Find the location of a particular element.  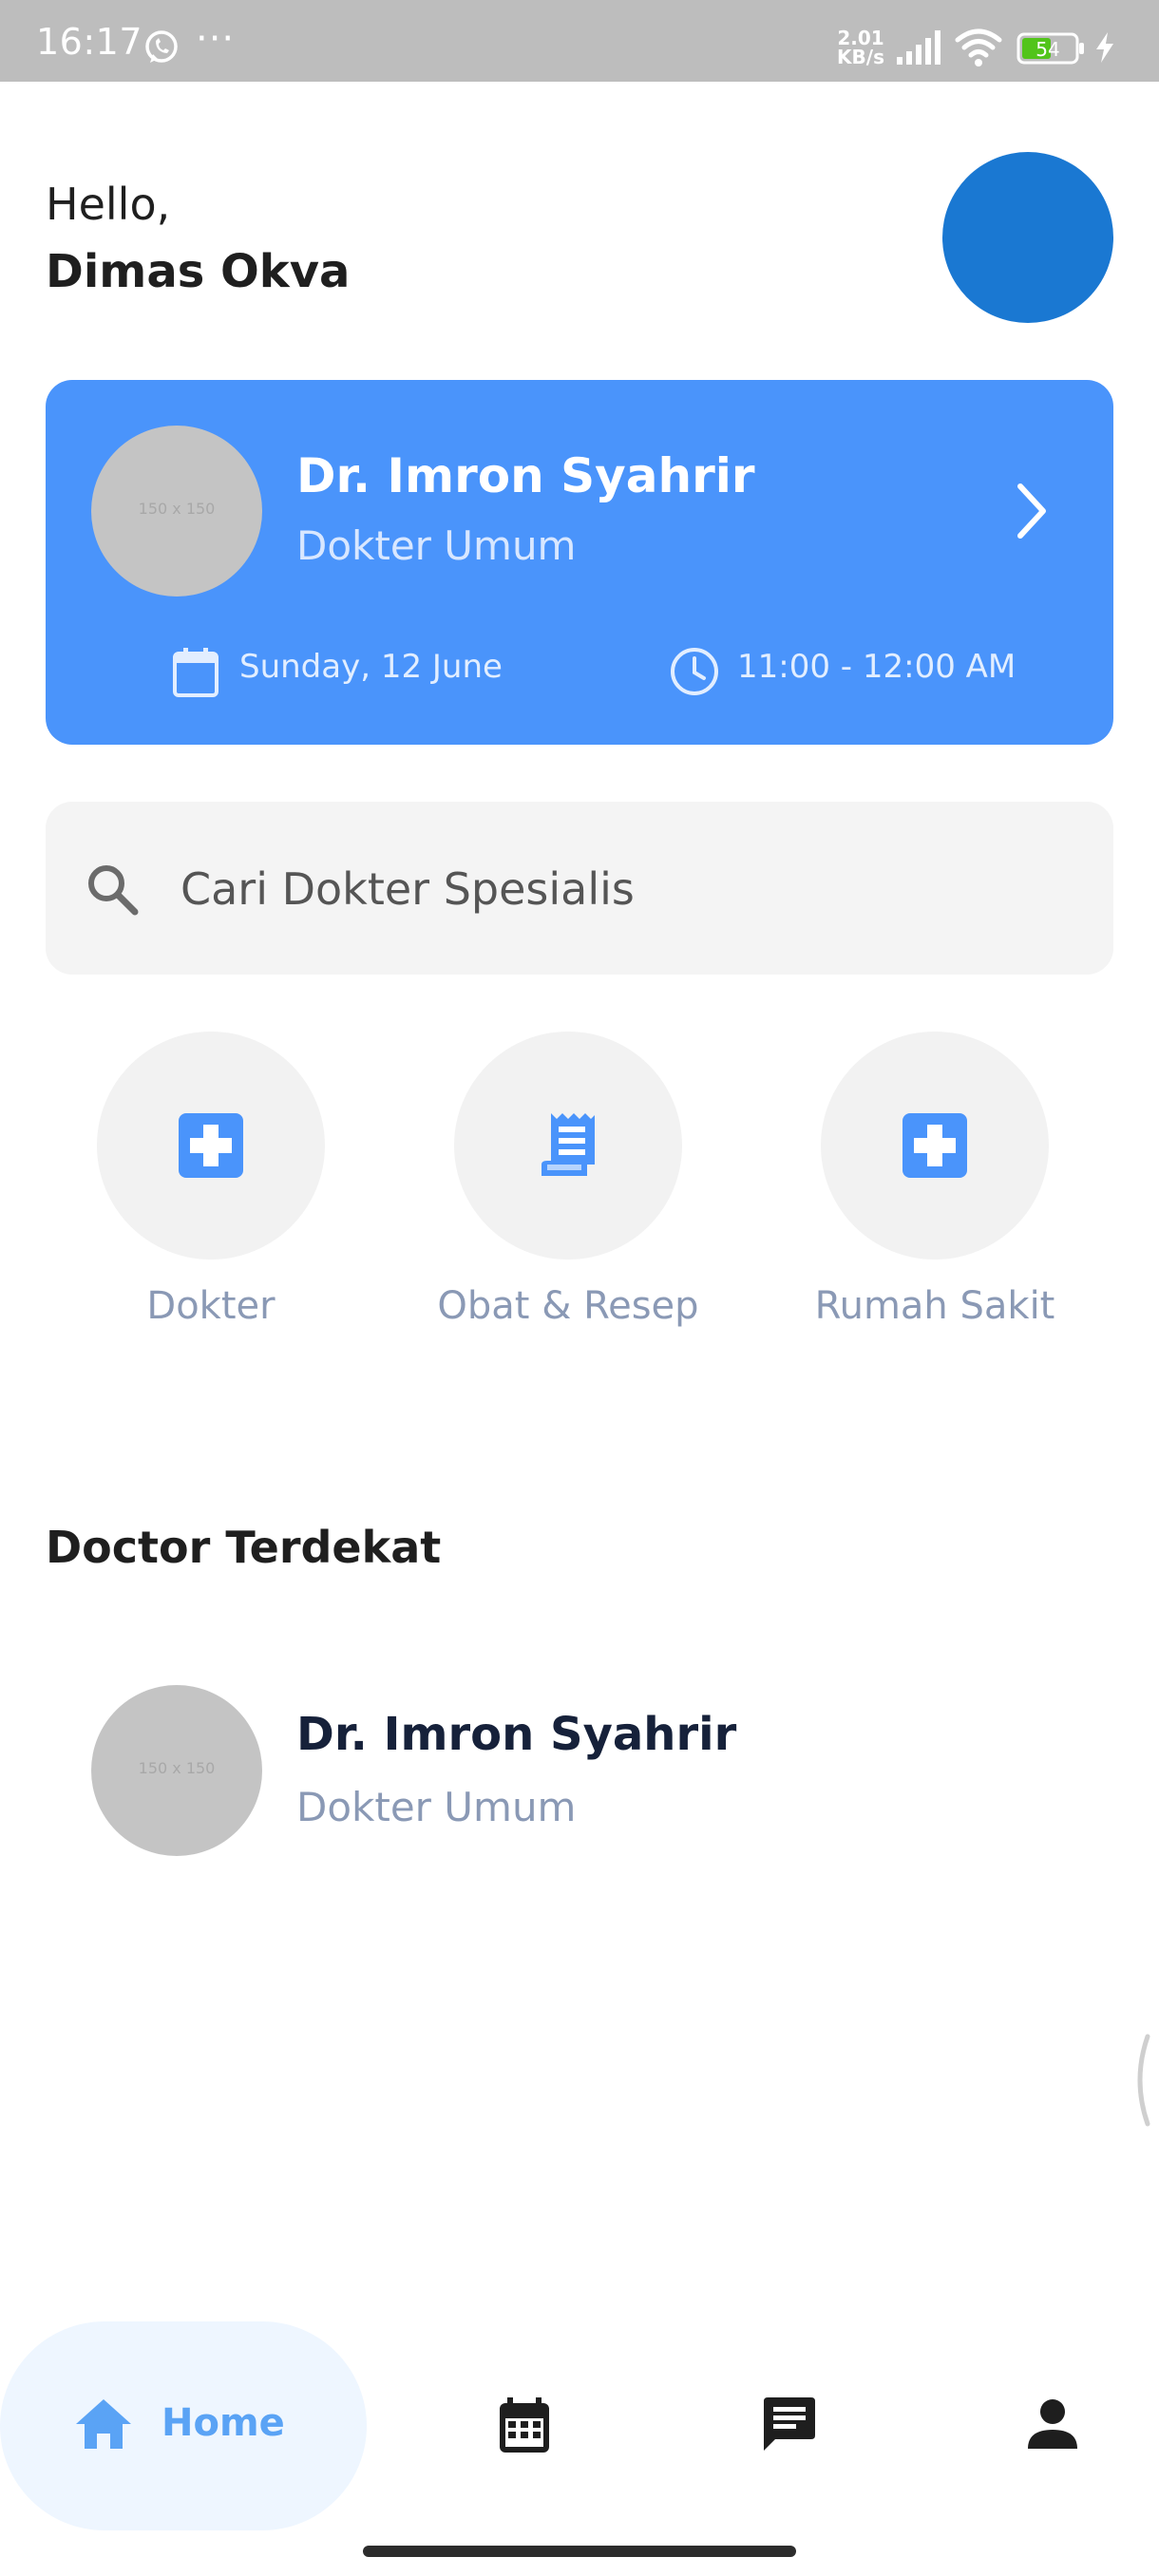

signal-icon is located at coordinates (918, 47).